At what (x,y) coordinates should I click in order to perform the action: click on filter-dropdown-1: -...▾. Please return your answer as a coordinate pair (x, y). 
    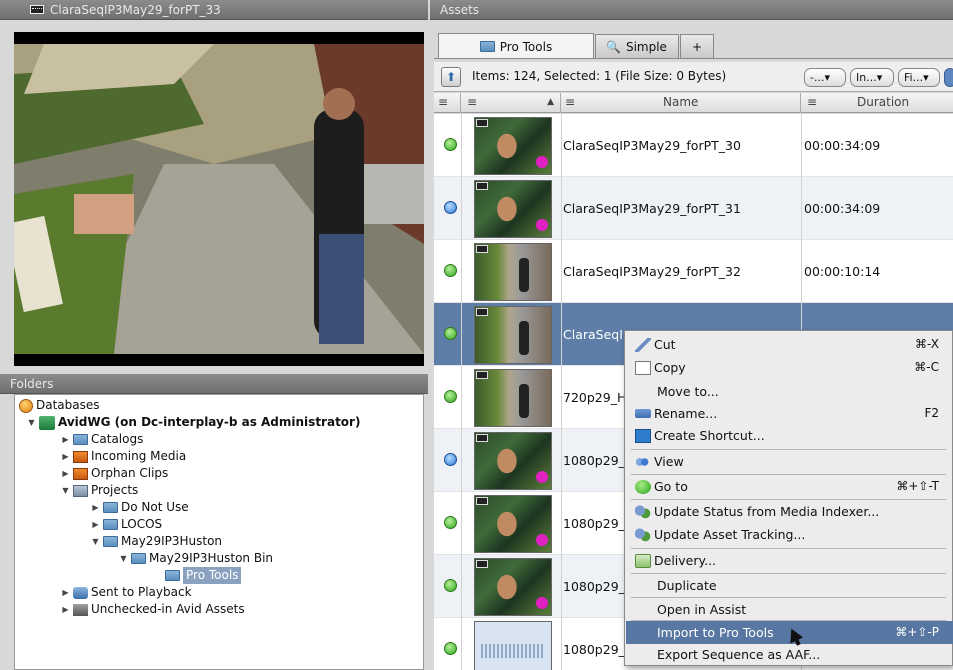
    Looking at the image, I should click on (825, 77).